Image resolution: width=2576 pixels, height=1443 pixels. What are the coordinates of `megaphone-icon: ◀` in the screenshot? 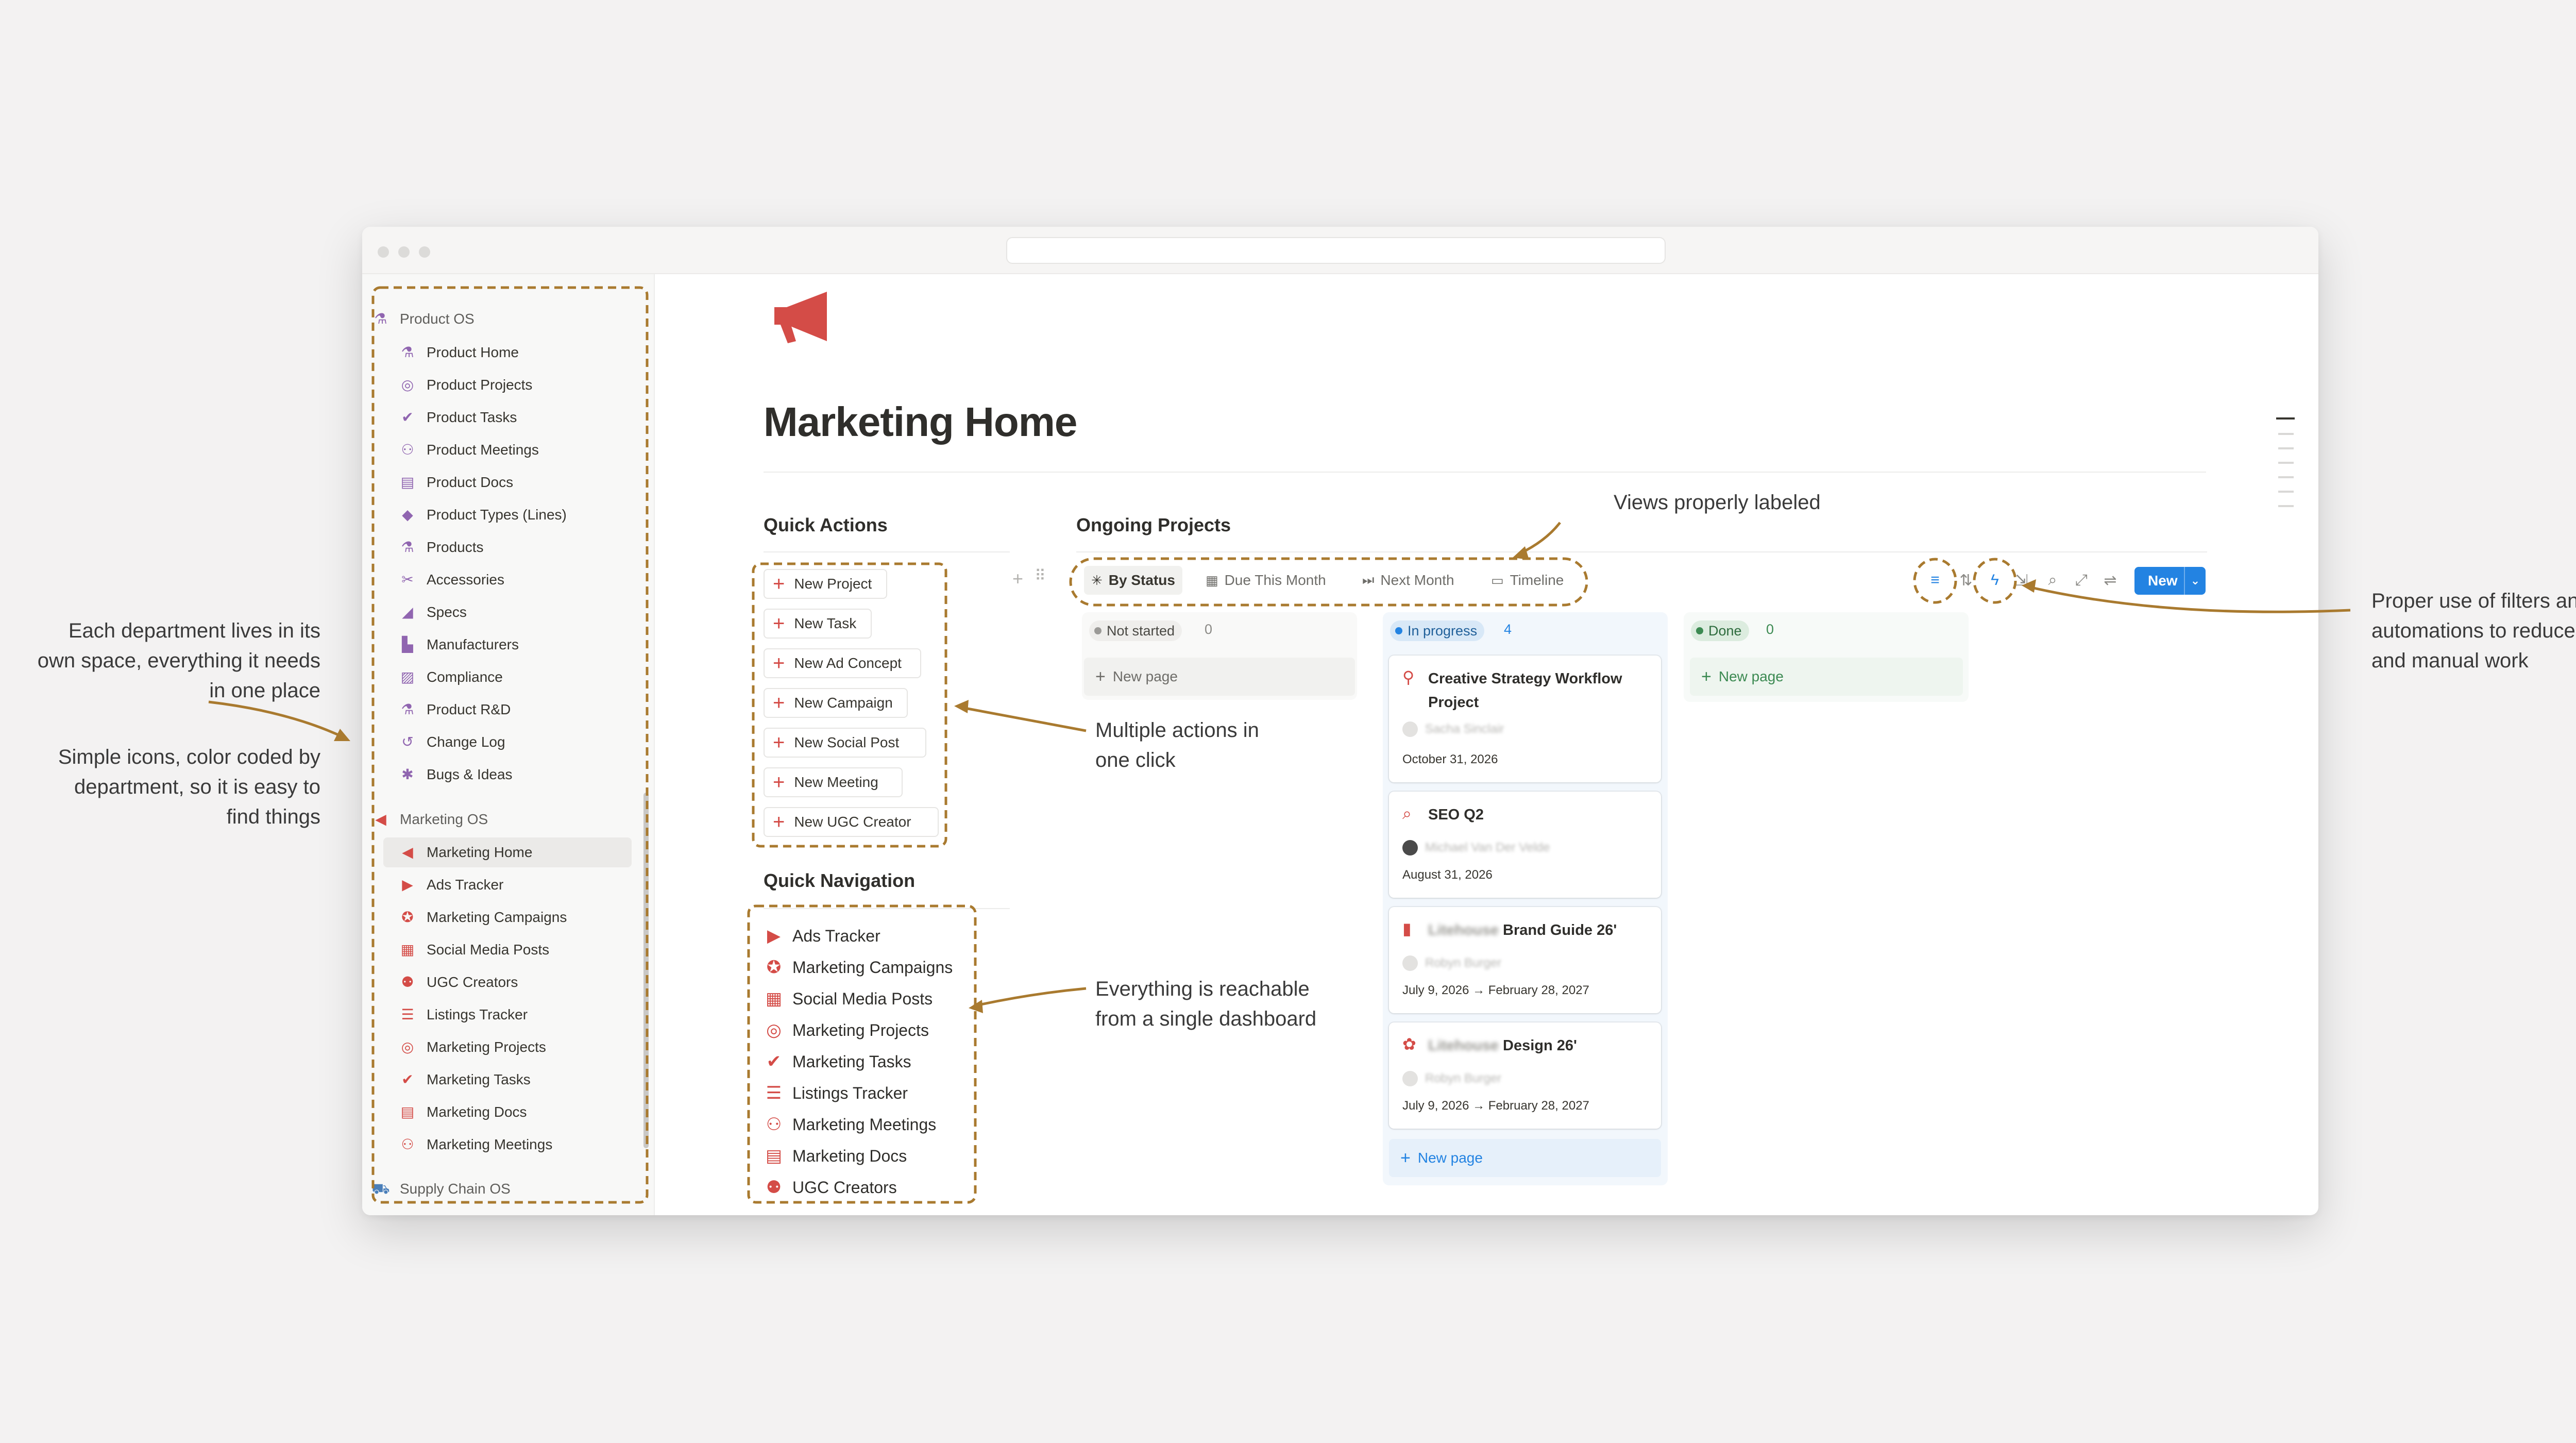 It's located at (380, 819).